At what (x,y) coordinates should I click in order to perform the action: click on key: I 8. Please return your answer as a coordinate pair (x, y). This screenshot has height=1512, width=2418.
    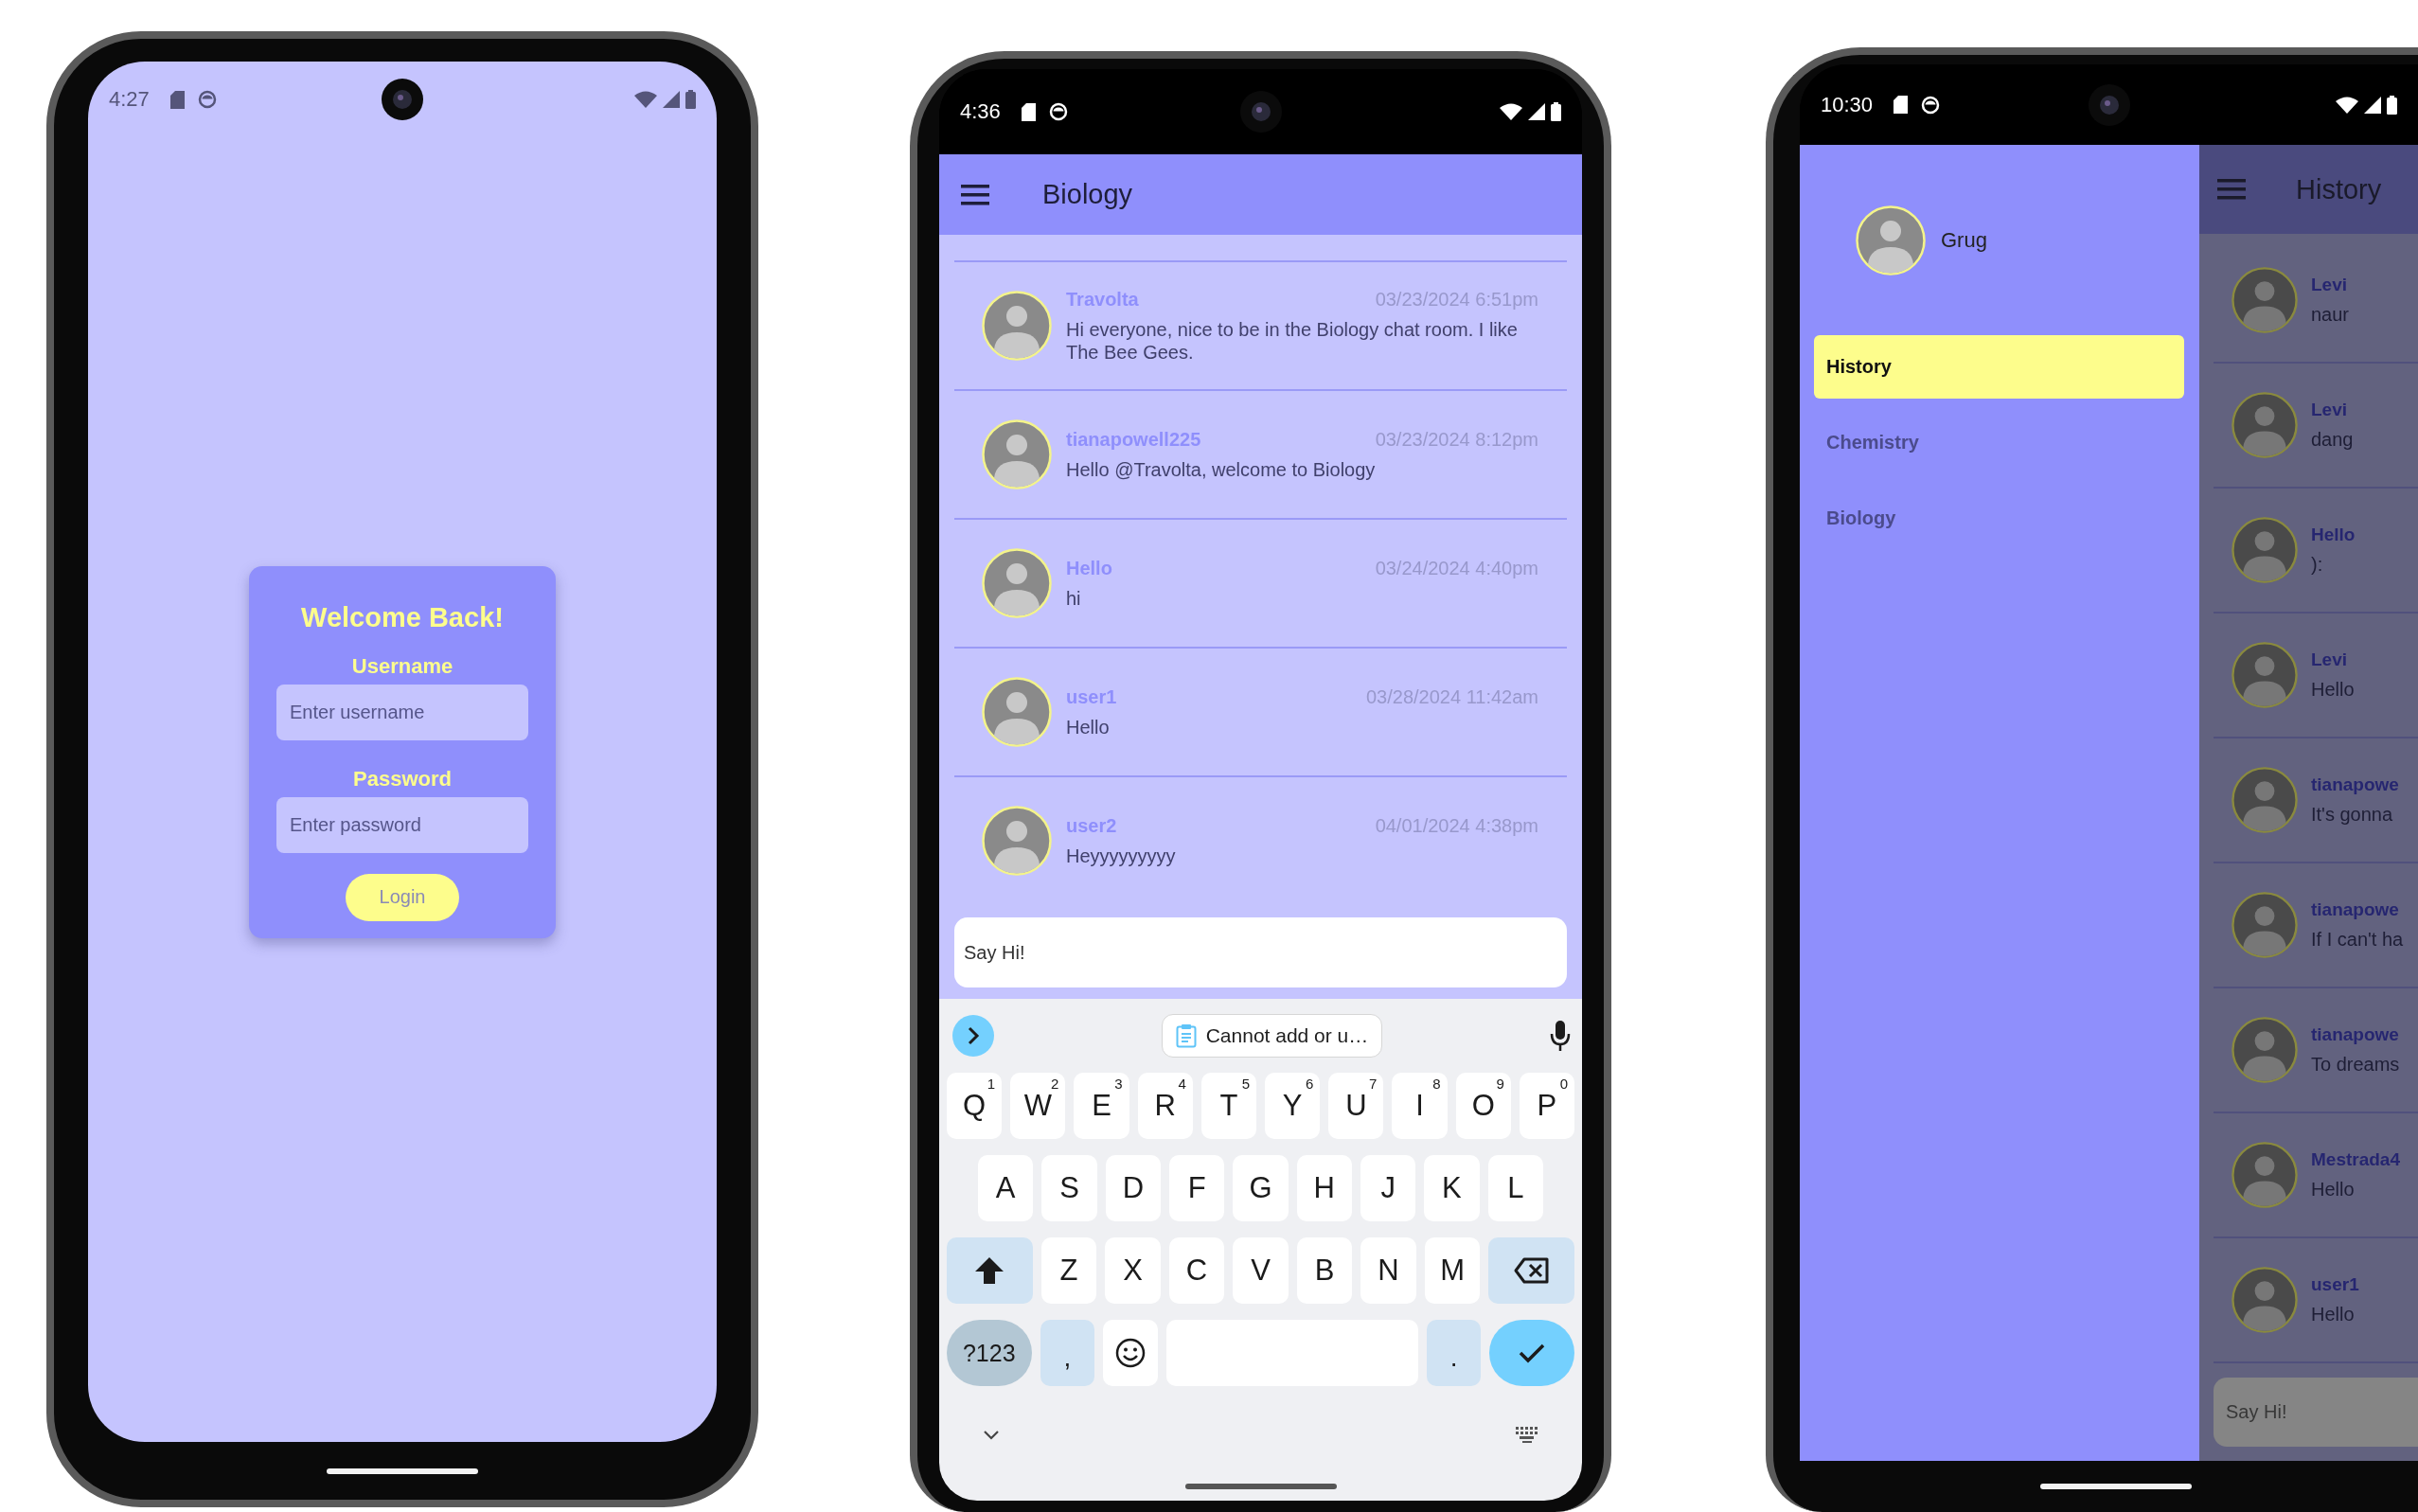
    Looking at the image, I should click on (1420, 1106).